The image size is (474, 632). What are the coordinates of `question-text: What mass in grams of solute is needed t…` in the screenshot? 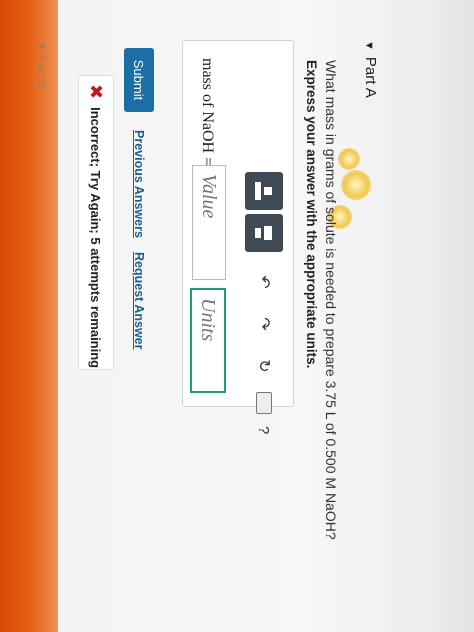 It's located at (331, 300).